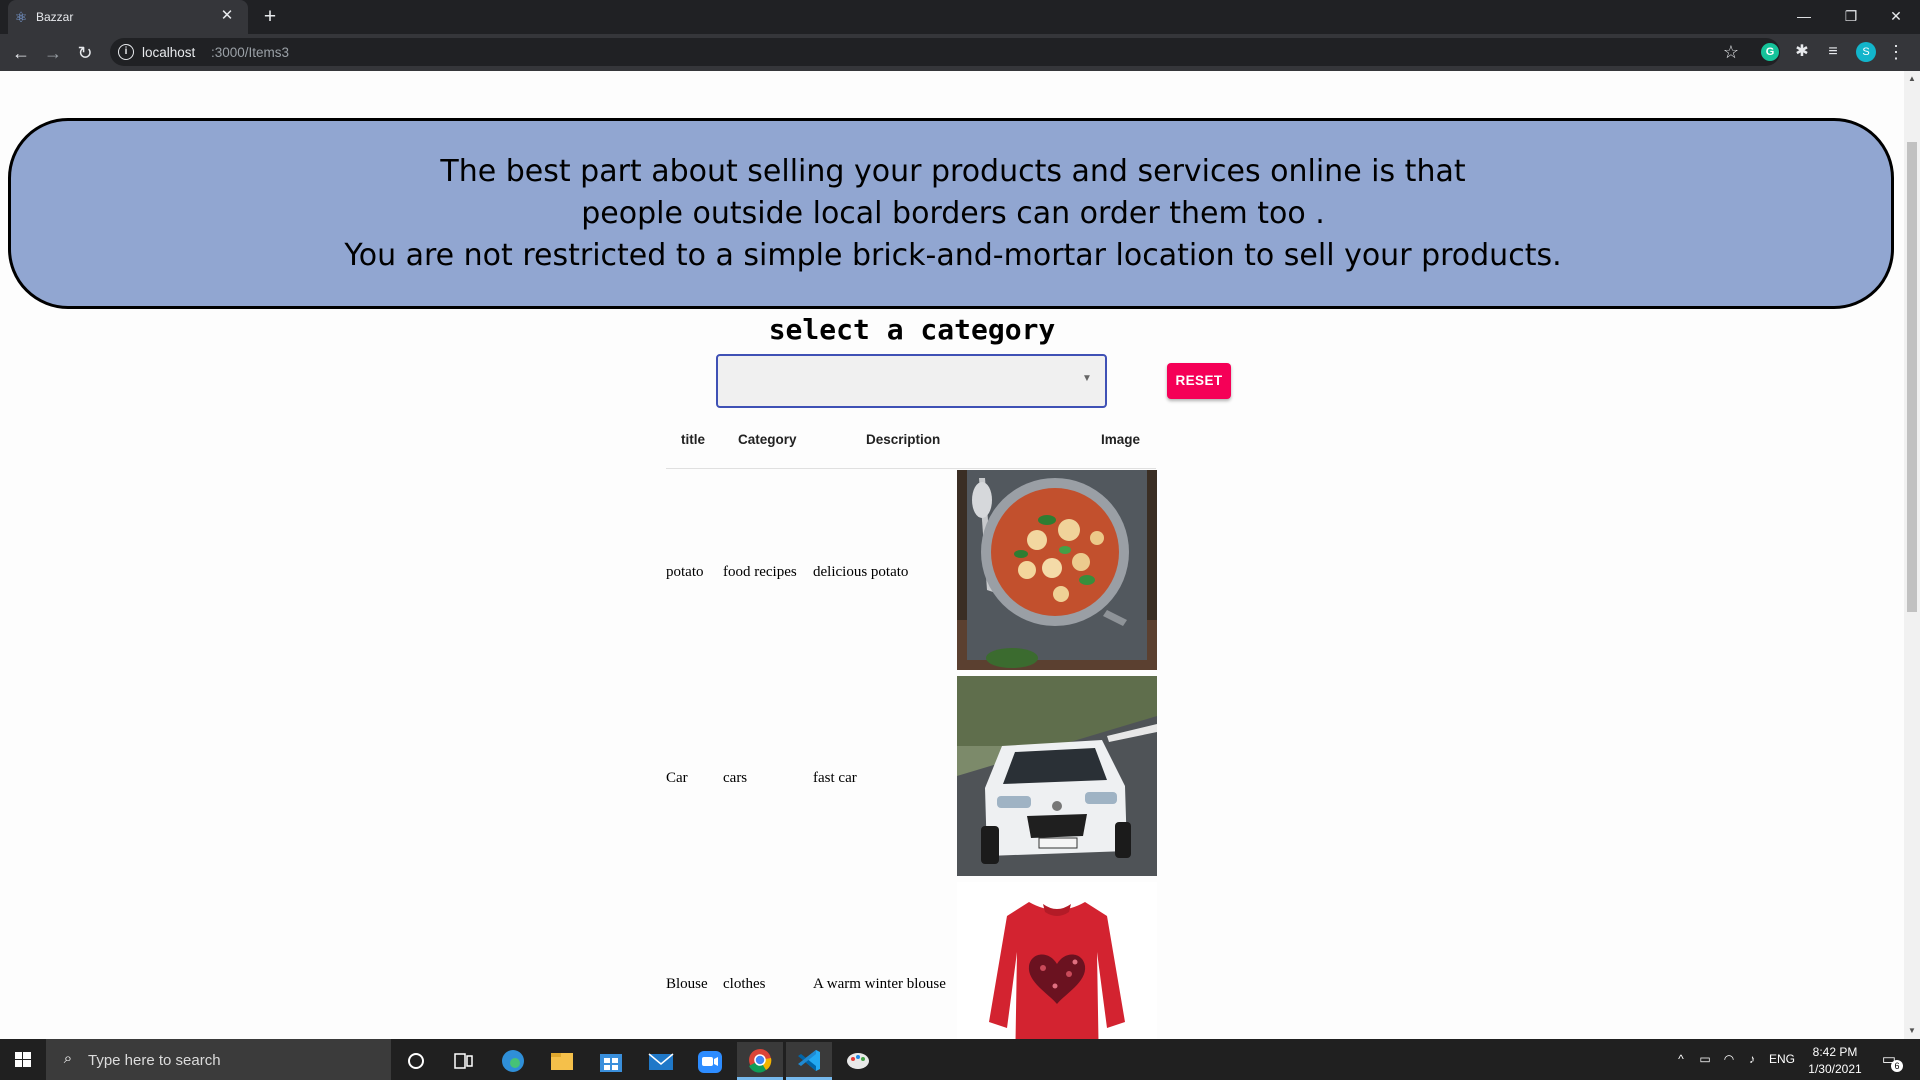 The image size is (1920, 1080). What do you see at coordinates (911, 381) in the screenshot?
I see `category-select` at bounding box center [911, 381].